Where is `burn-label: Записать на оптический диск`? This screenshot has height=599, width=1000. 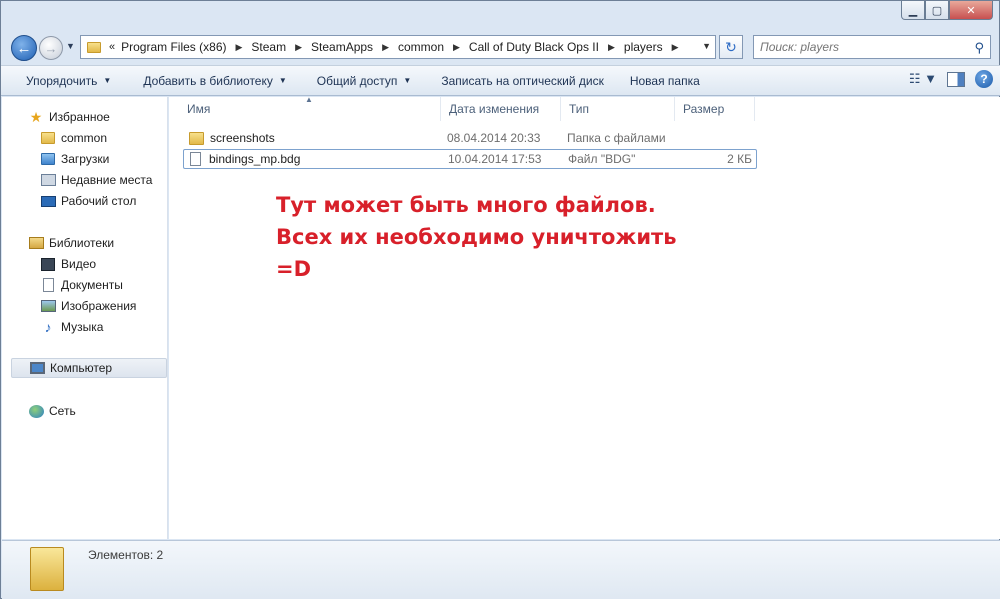
burn-label: Записать на оптический диск is located at coordinates (522, 80).